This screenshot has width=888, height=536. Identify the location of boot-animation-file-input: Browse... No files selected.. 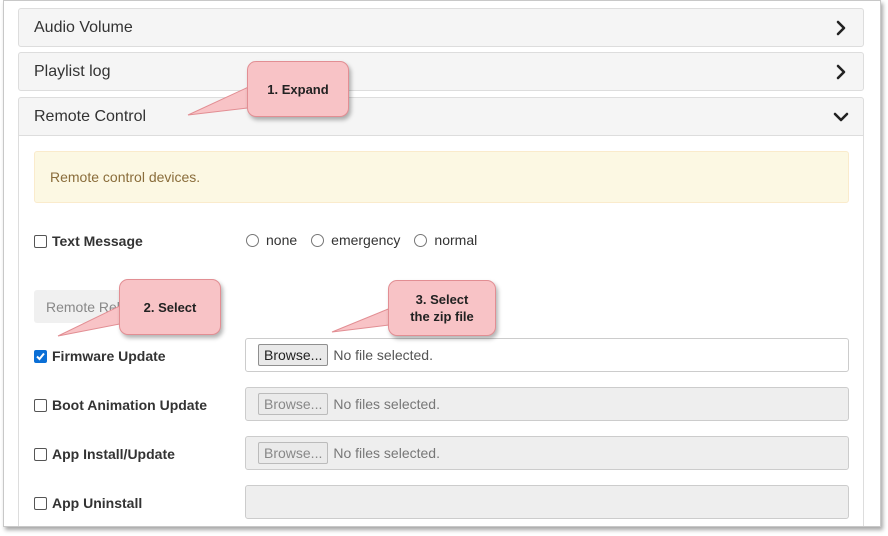
(547, 404).